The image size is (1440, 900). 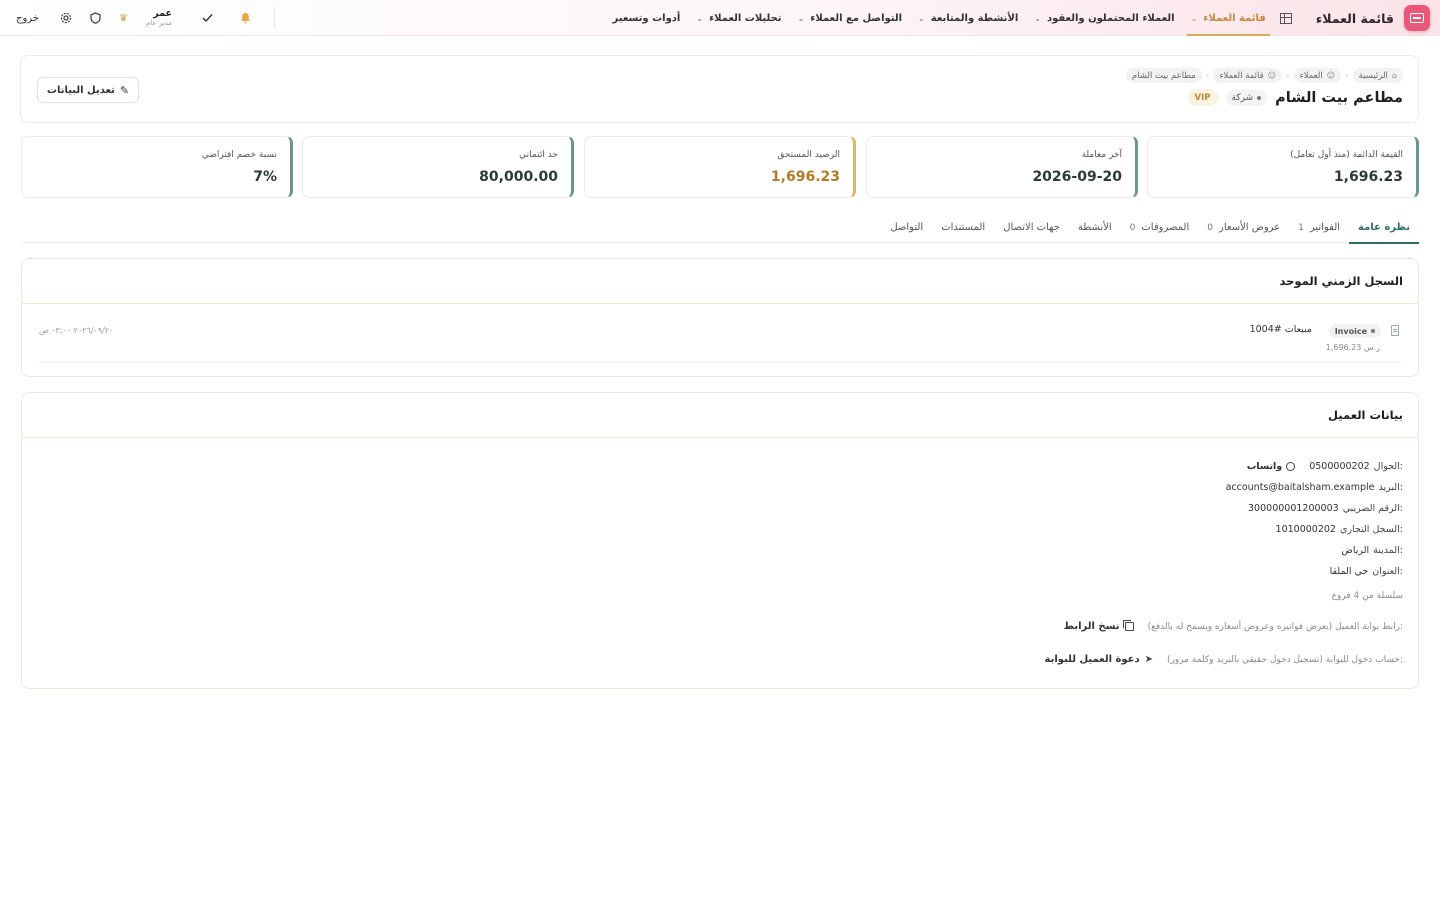 I want to click on check-icon, so click(x=207, y=18).